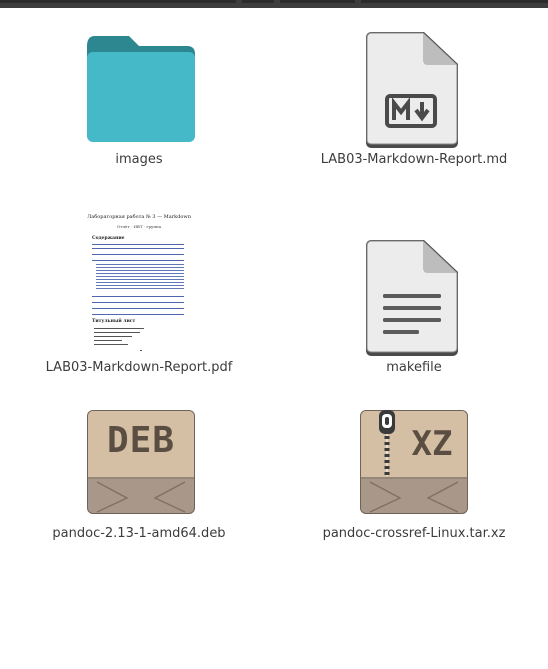  What do you see at coordinates (139, 217) in the screenshot?
I see `pdf-preview-title: Лабораторная работа № 3 — Markdown` at bounding box center [139, 217].